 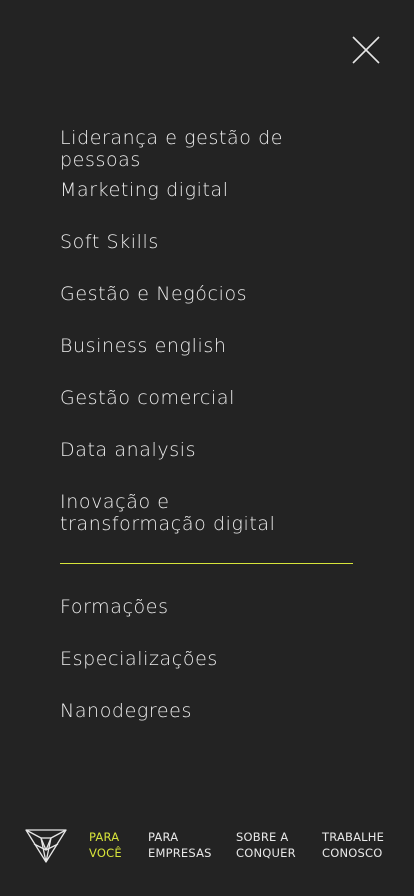 I want to click on nav-label-line2: EMPRESAS, so click(x=180, y=853).